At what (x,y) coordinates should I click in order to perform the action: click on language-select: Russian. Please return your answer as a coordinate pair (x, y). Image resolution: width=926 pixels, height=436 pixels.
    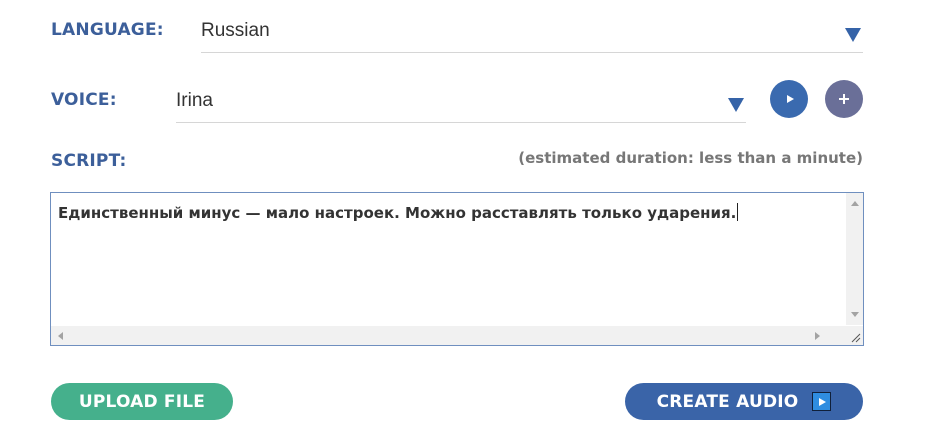
    Looking at the image, I should click on (532, 33).